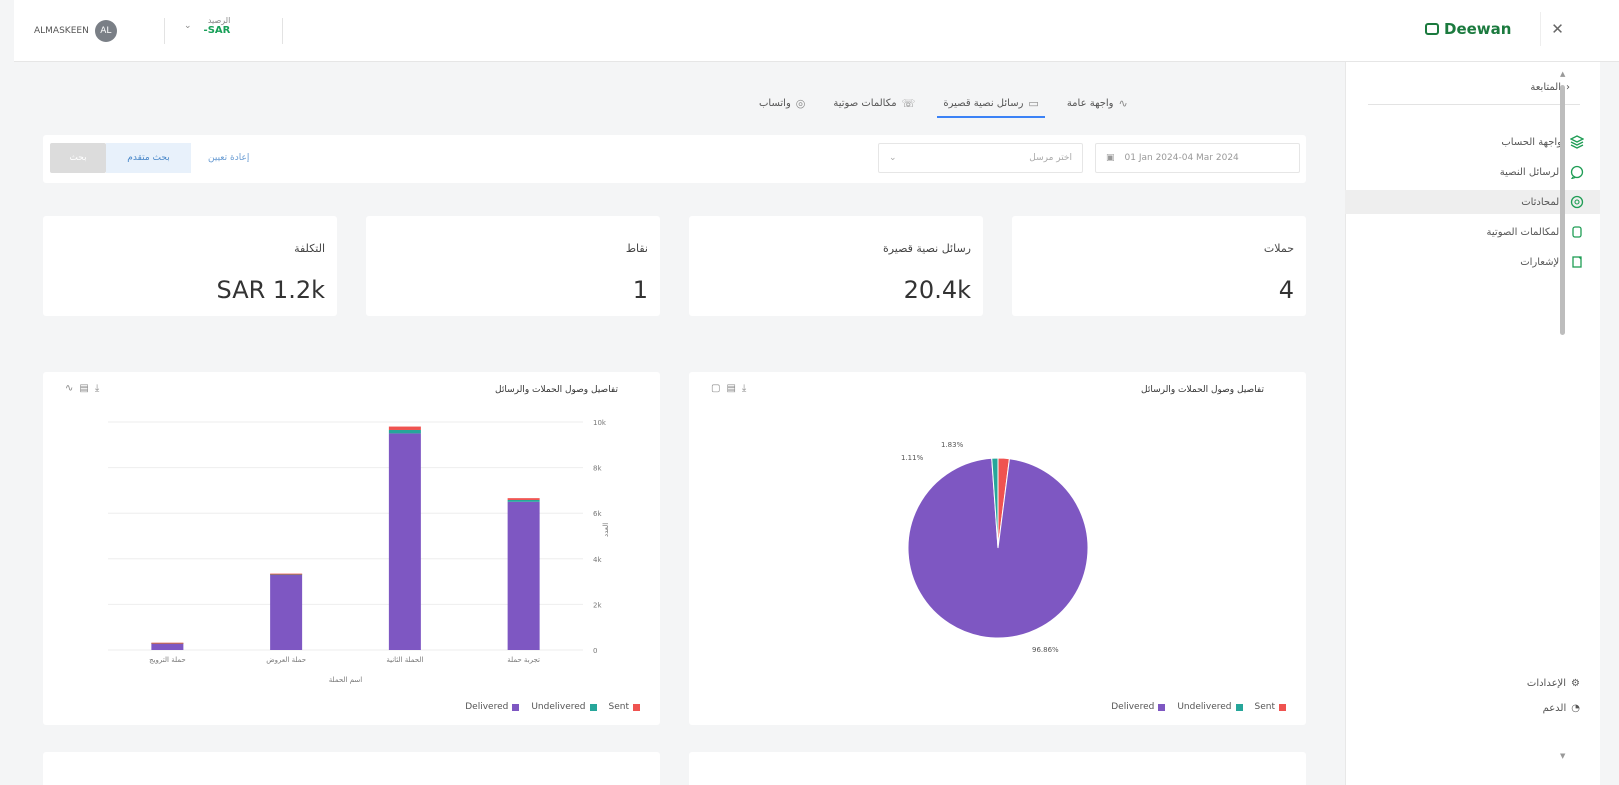 The height and width of the screenshot is (785, 1619). What do you see at coordinates (1575, 708) in the screenshot?
I see `help-icon: ◔` at bounding box center [1575, 708].